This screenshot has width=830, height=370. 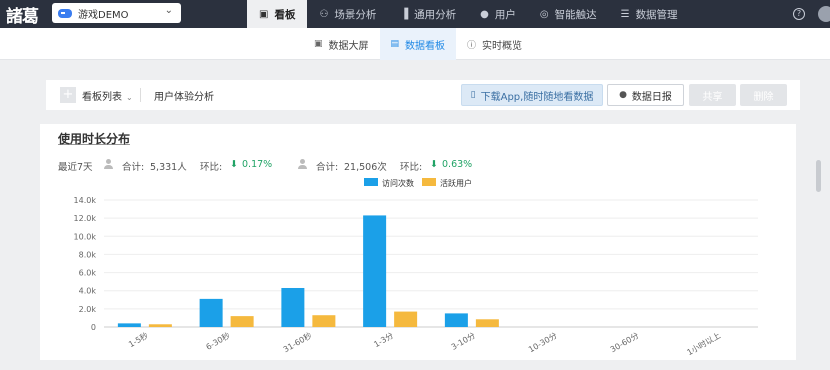 What do you see at coordinates (355, 14) in the screenshot?
I see `nav-item-label: 场景分析` at bounding box center [355, 14].